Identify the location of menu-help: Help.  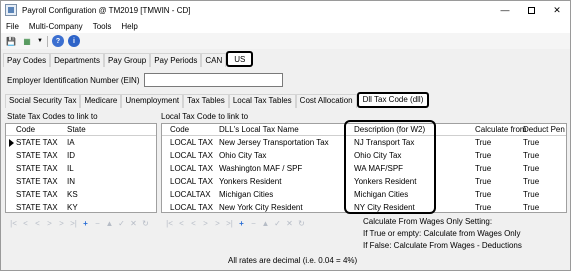
(129, 26).